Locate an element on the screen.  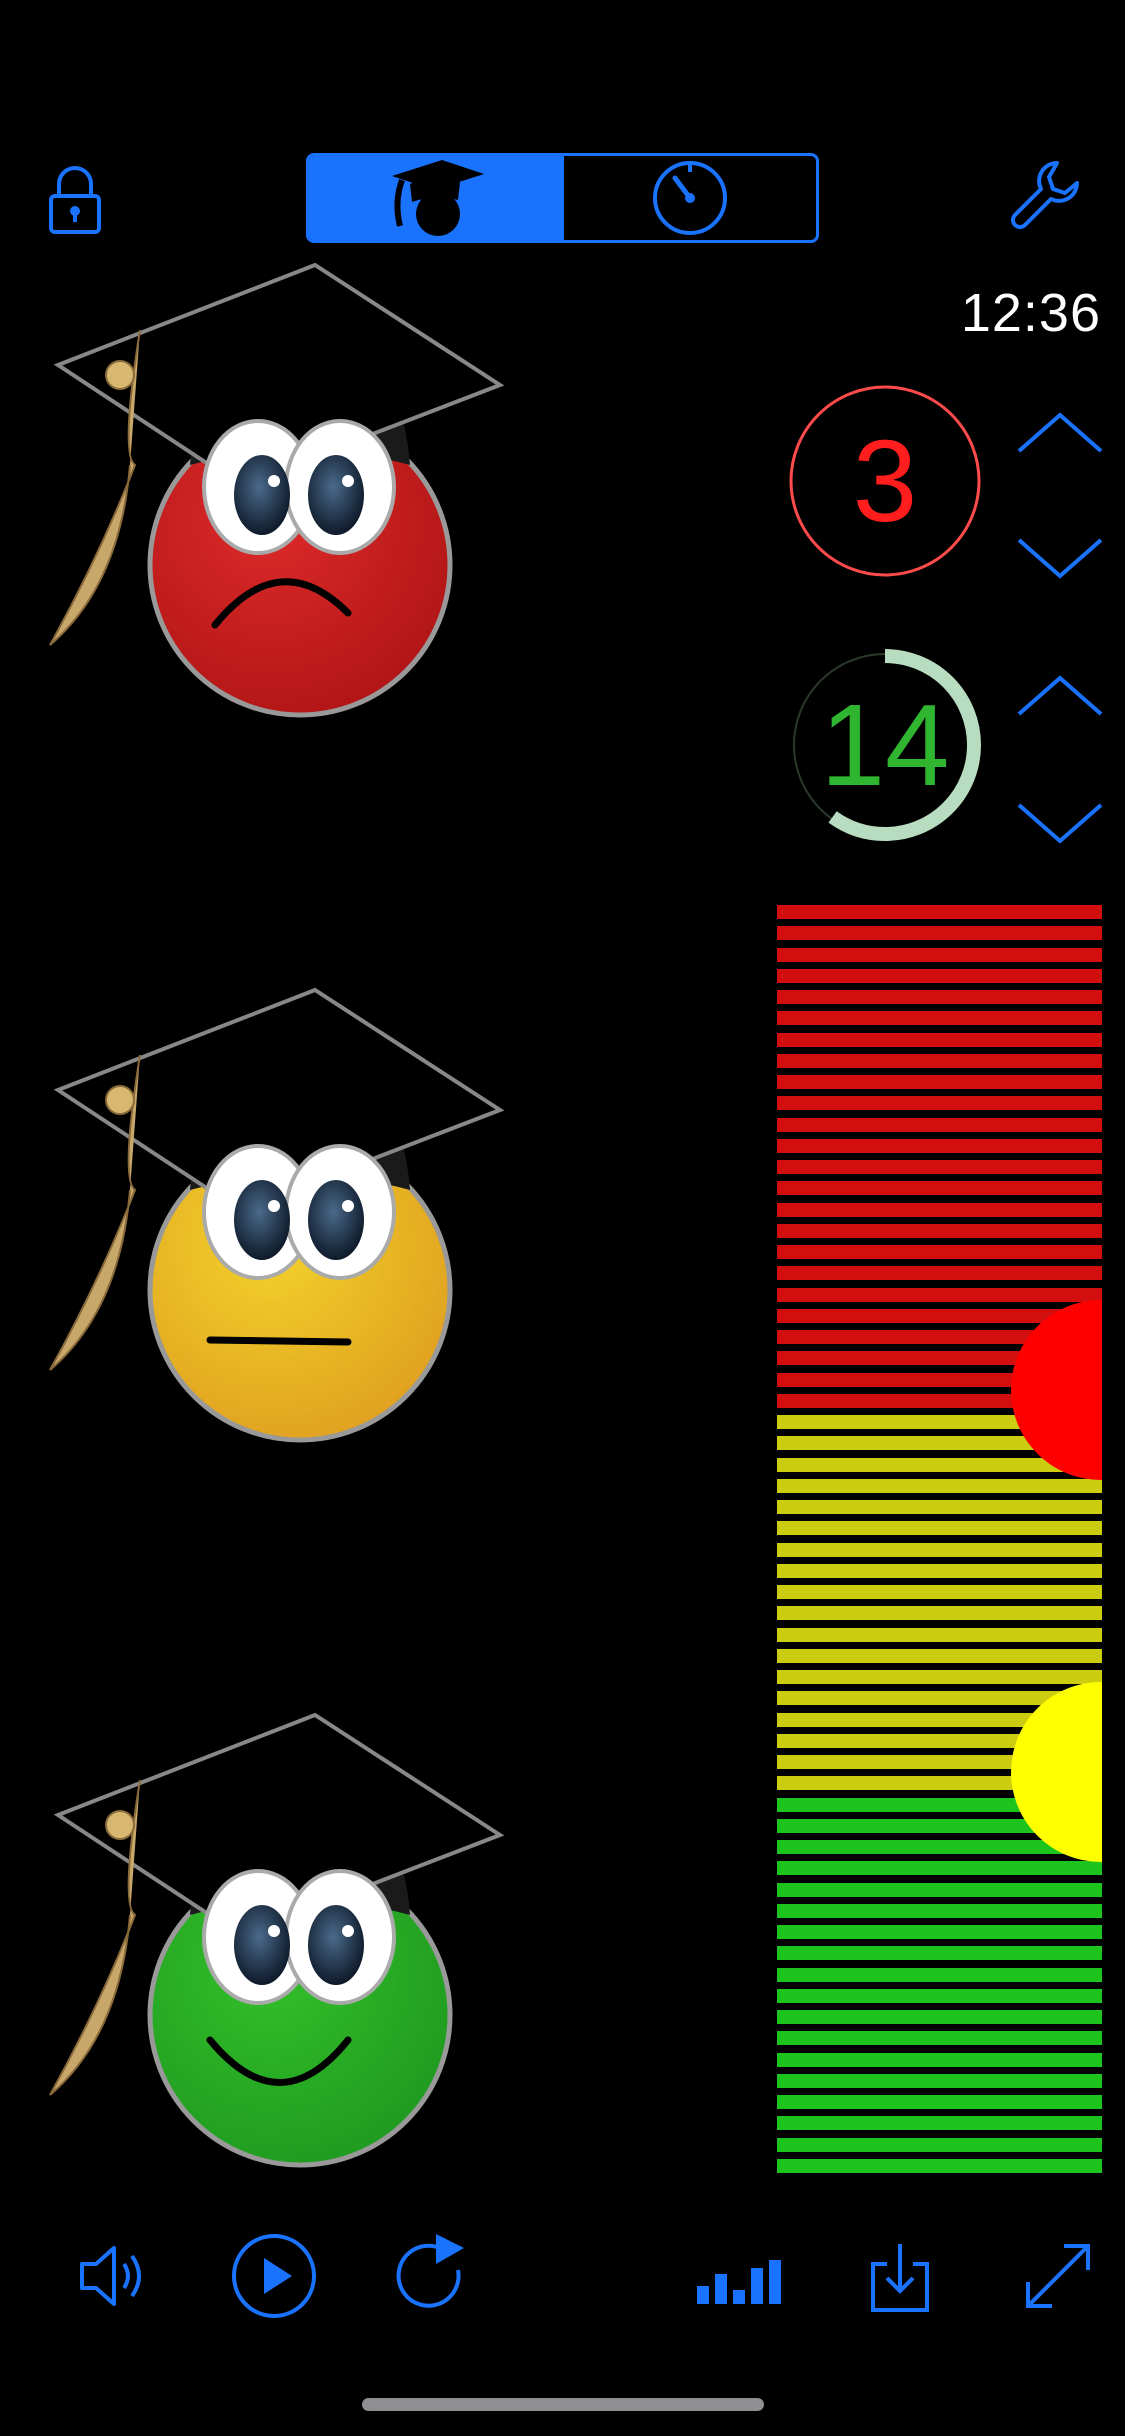
play-icon is located at coordinates (274, 2276).